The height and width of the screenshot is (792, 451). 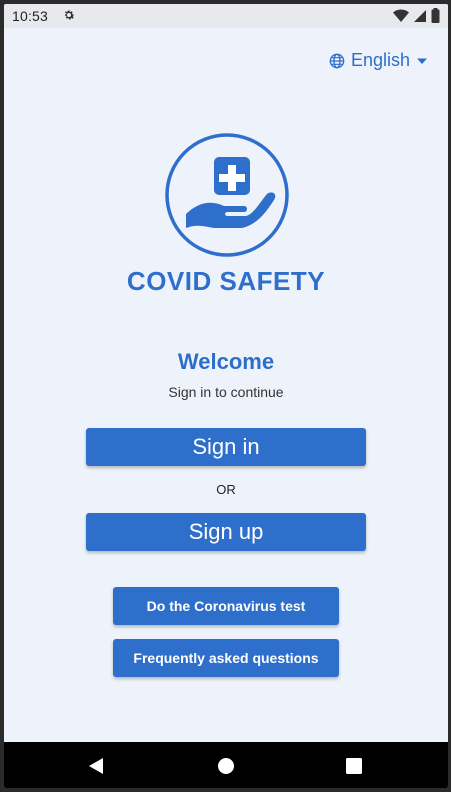 I want to click on hand-holding-medical-cross-icon, so click(x=227, y=195).